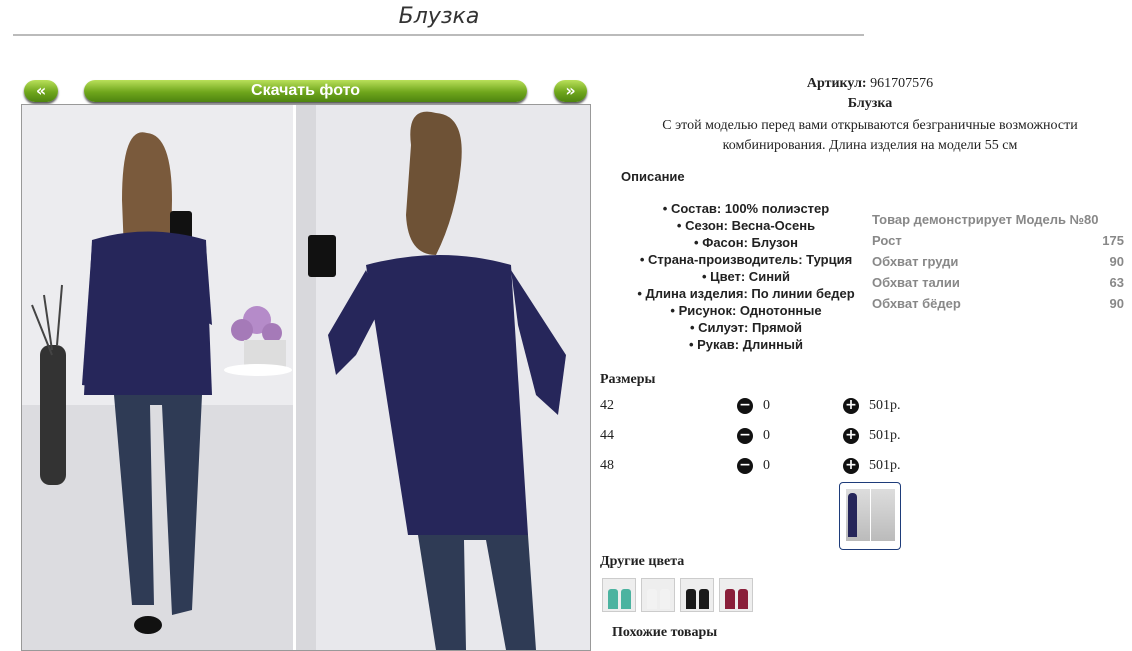 The image size is (1132, 651). Describe the element at coordinates (870, 103) in the screenshot. I see `product-name: Блузка` at that location.